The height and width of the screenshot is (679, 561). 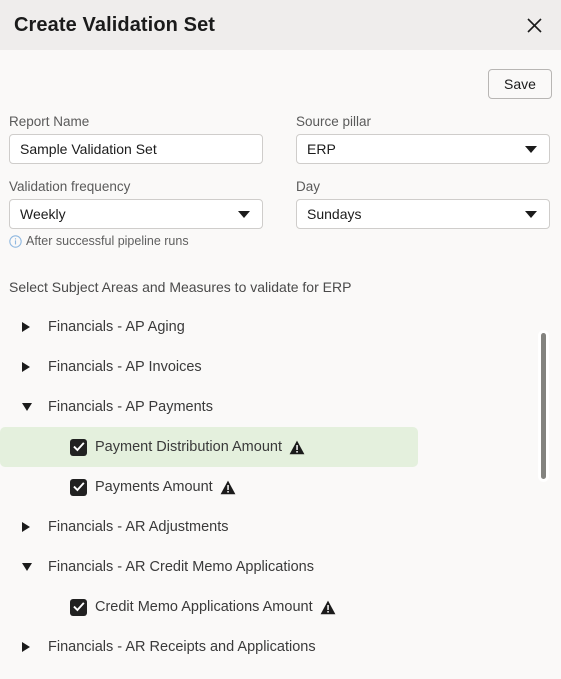 What do you see at coordinates (308, 186) in the screenshot?
I see `day-label: Day` at bounding box center [308, 186].